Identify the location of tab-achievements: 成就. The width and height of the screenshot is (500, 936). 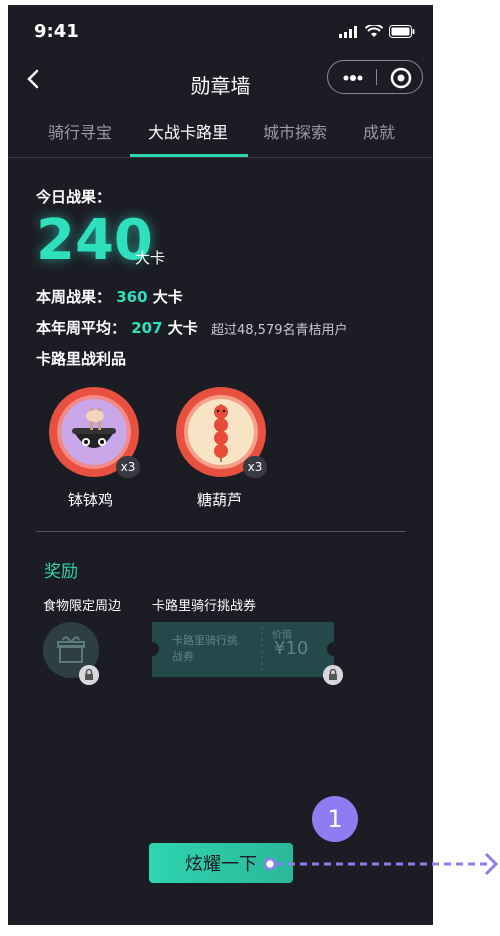
(379, 131).